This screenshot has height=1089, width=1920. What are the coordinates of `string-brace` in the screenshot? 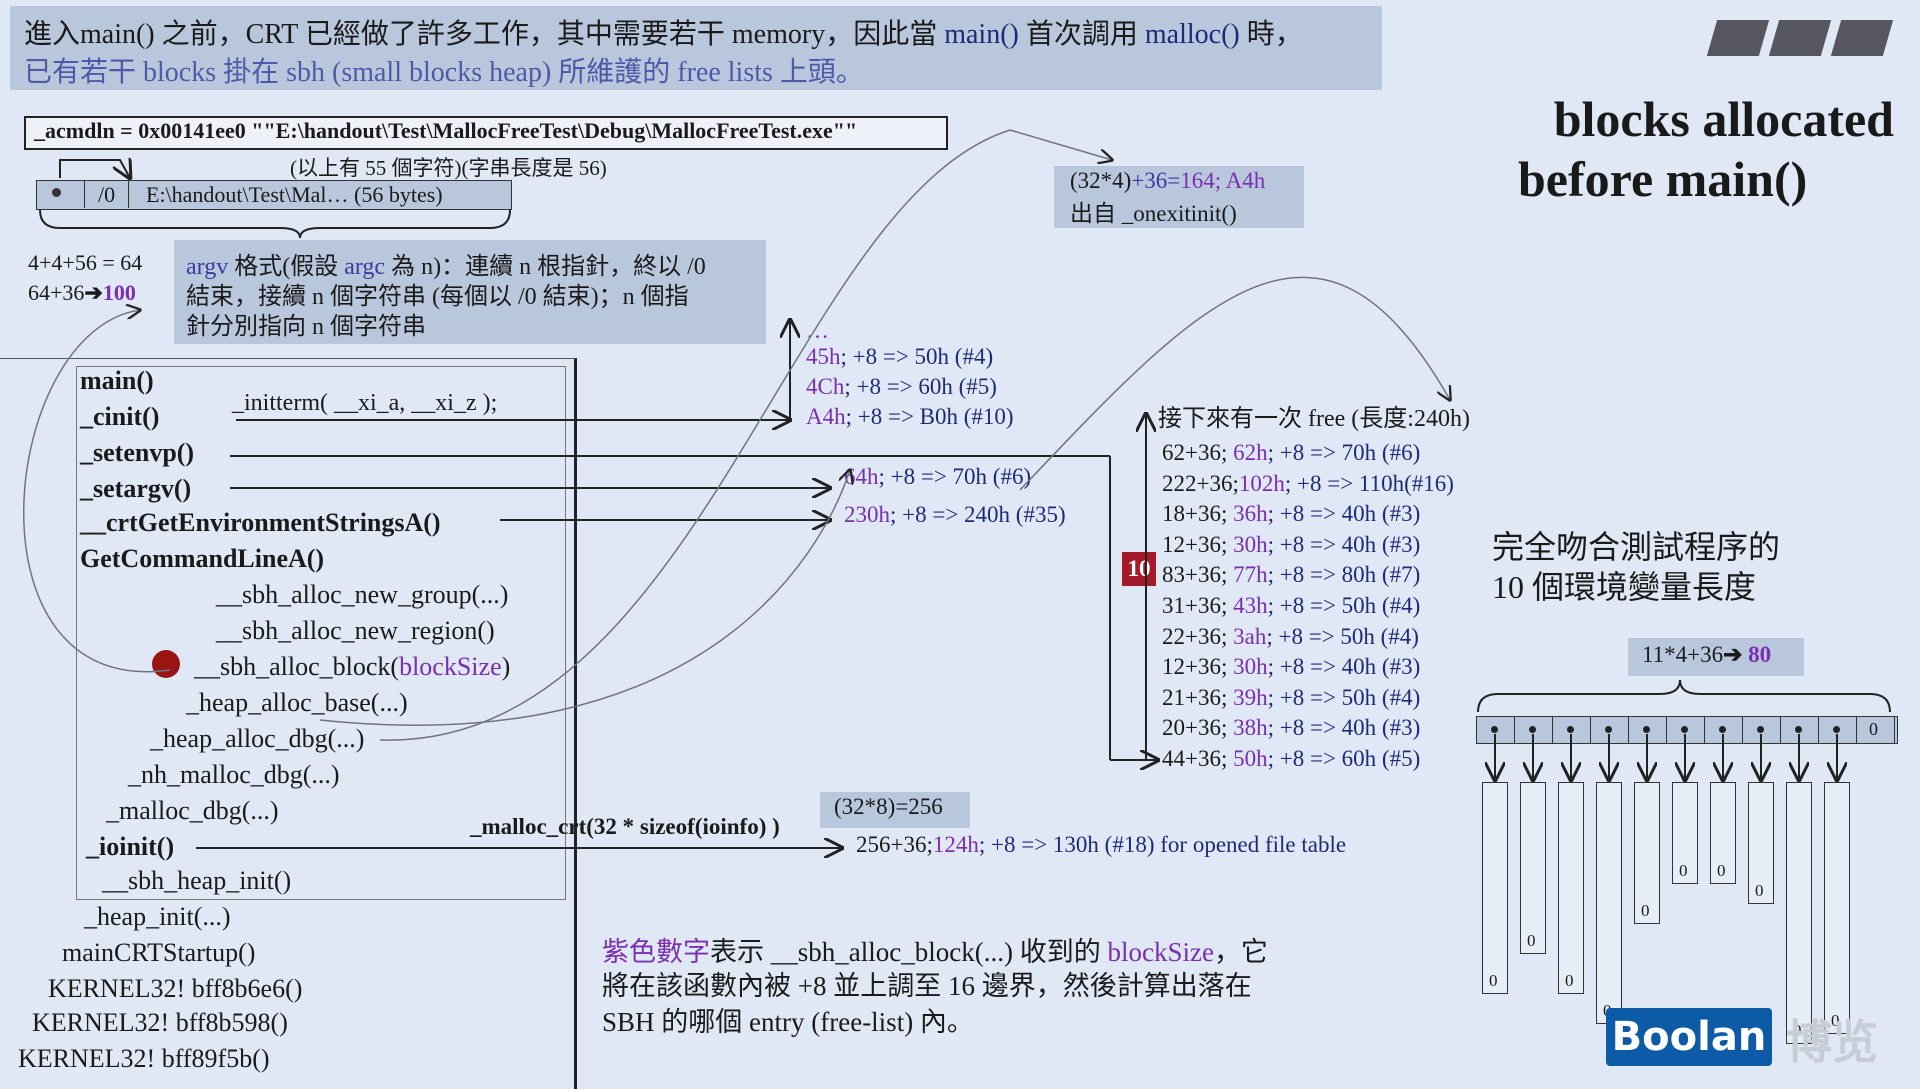 It's located at (275, 224).